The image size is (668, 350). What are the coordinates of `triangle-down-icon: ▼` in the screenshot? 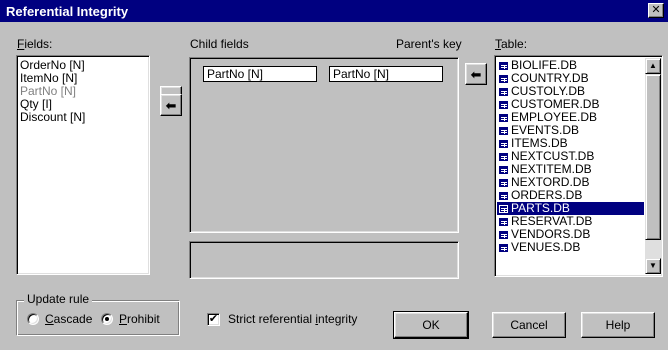 It's located at (653, 265).